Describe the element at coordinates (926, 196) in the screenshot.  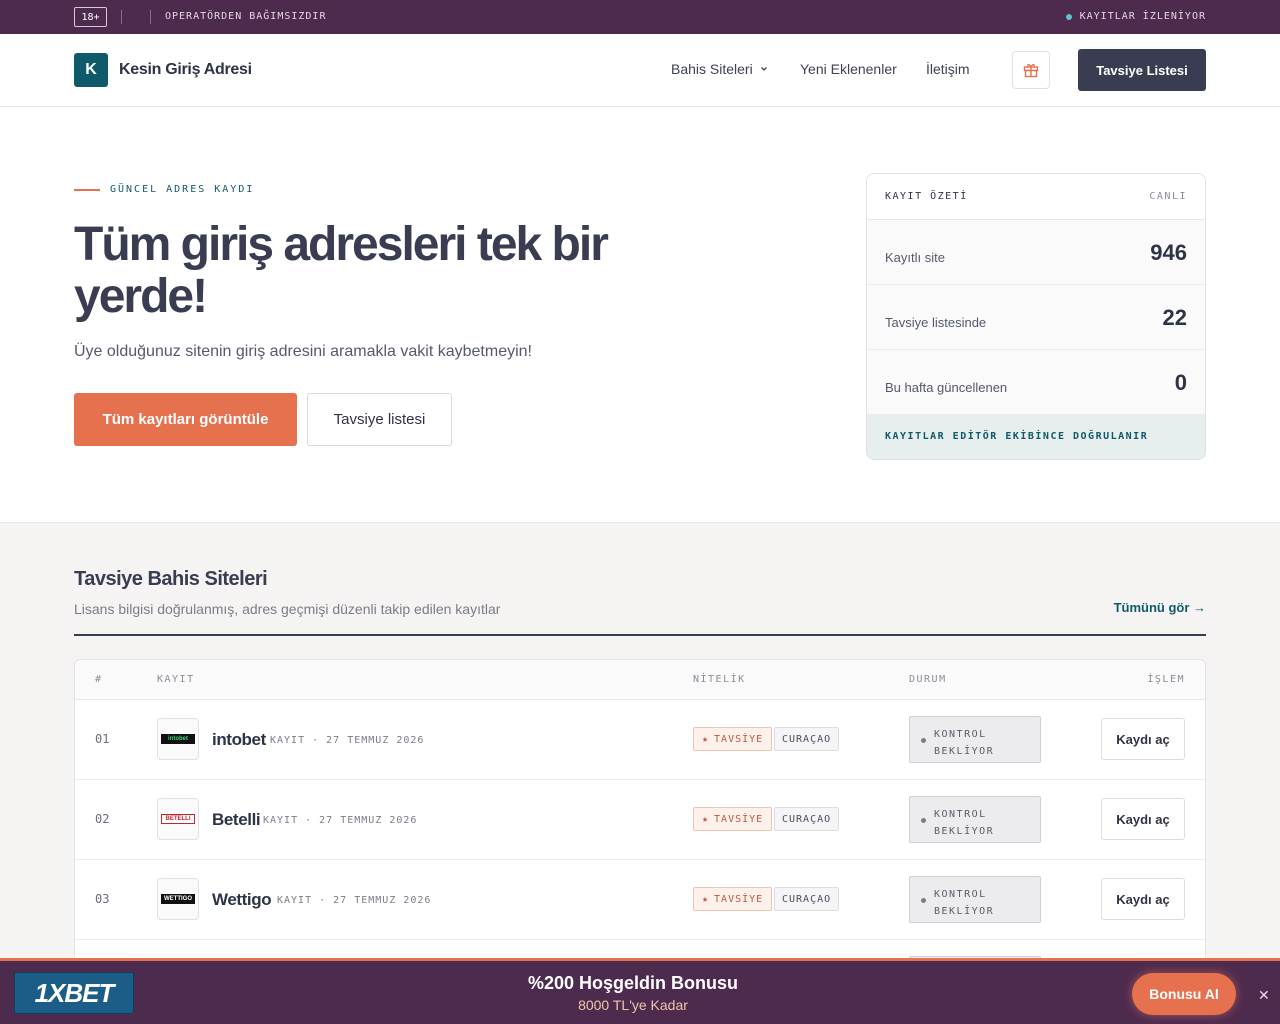
I see `summary-title: KAYIT ÖZETİ` at that location.